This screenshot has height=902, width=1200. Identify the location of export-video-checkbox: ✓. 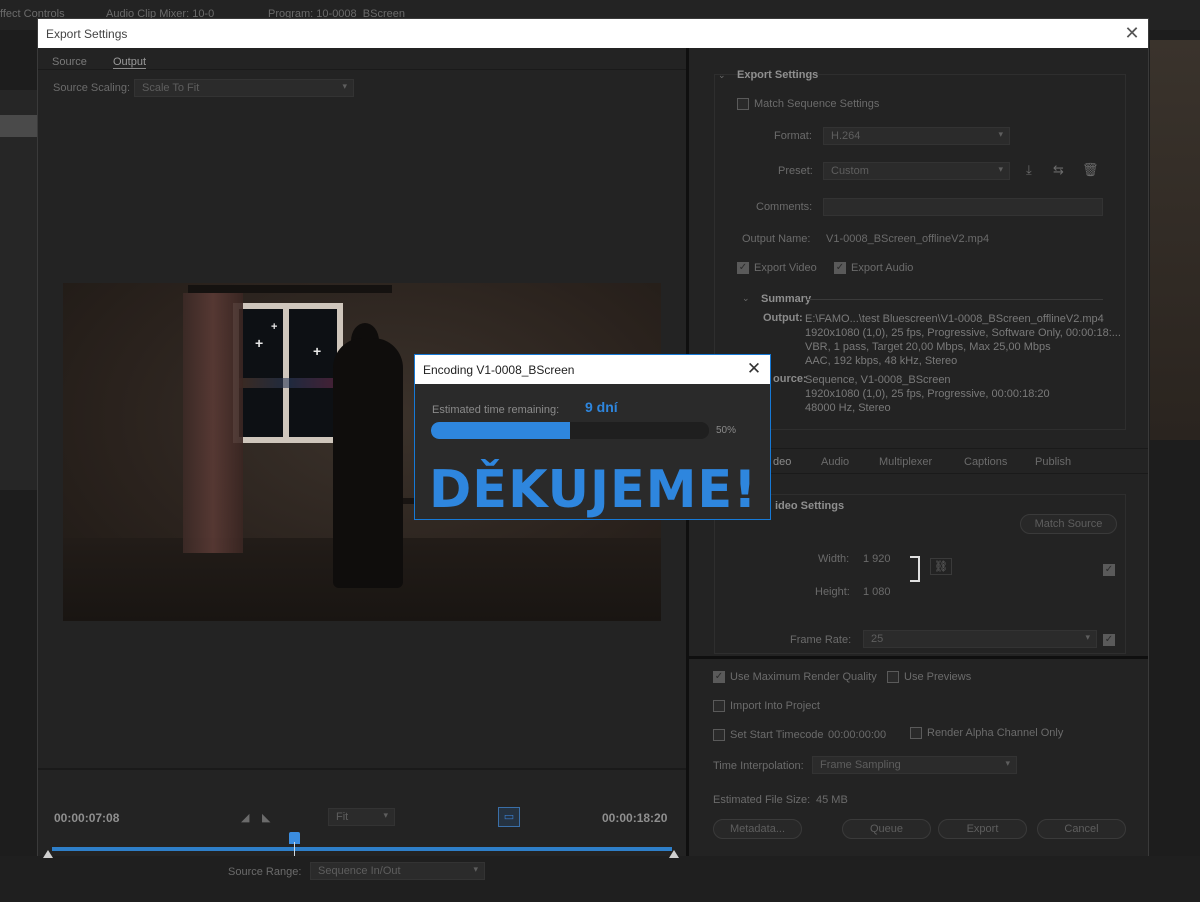
(743, 268).